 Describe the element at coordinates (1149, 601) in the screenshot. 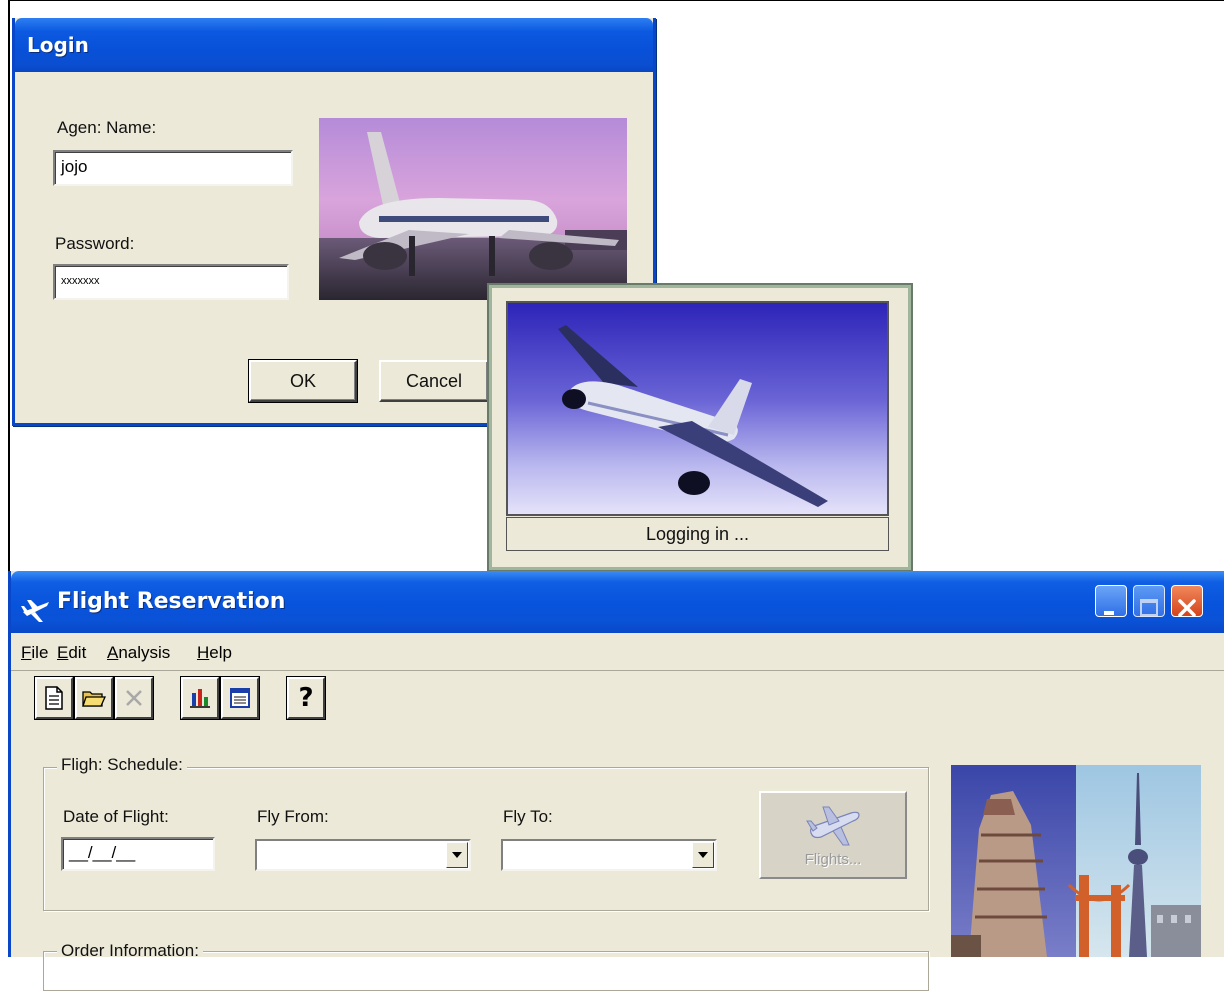

I see `maximize-button` at that location.